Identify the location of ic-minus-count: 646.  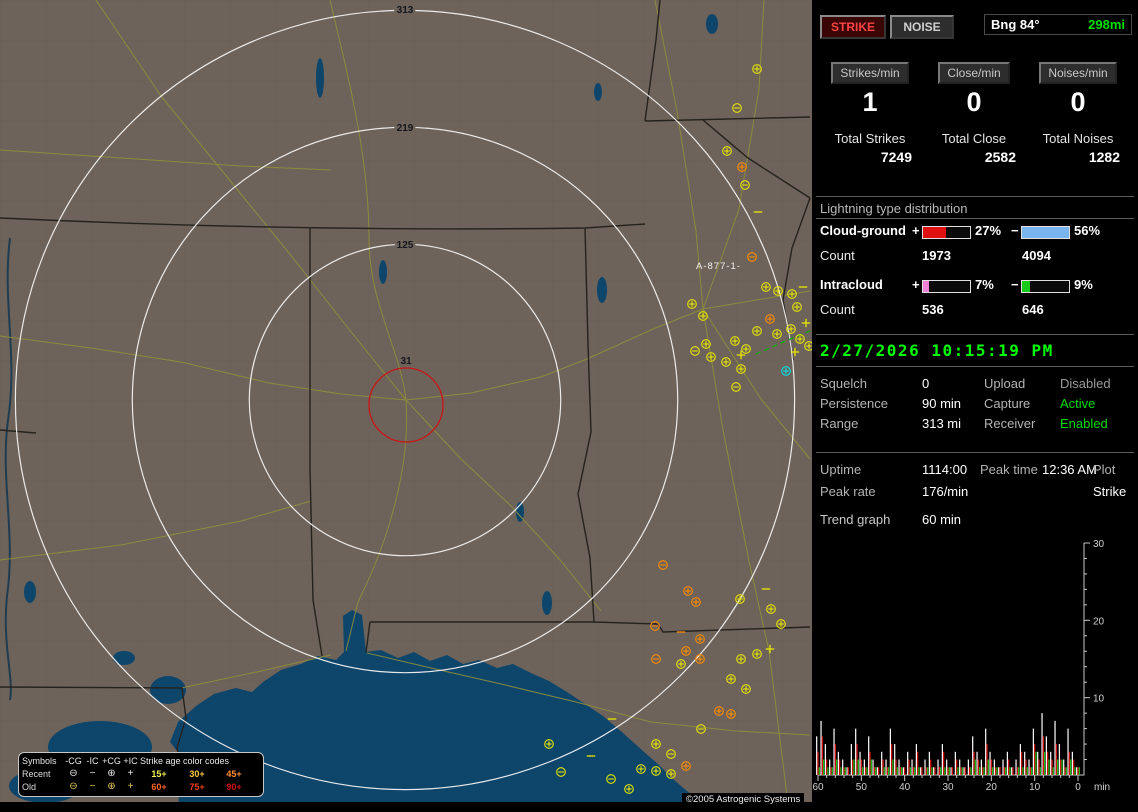
(1033, 309).